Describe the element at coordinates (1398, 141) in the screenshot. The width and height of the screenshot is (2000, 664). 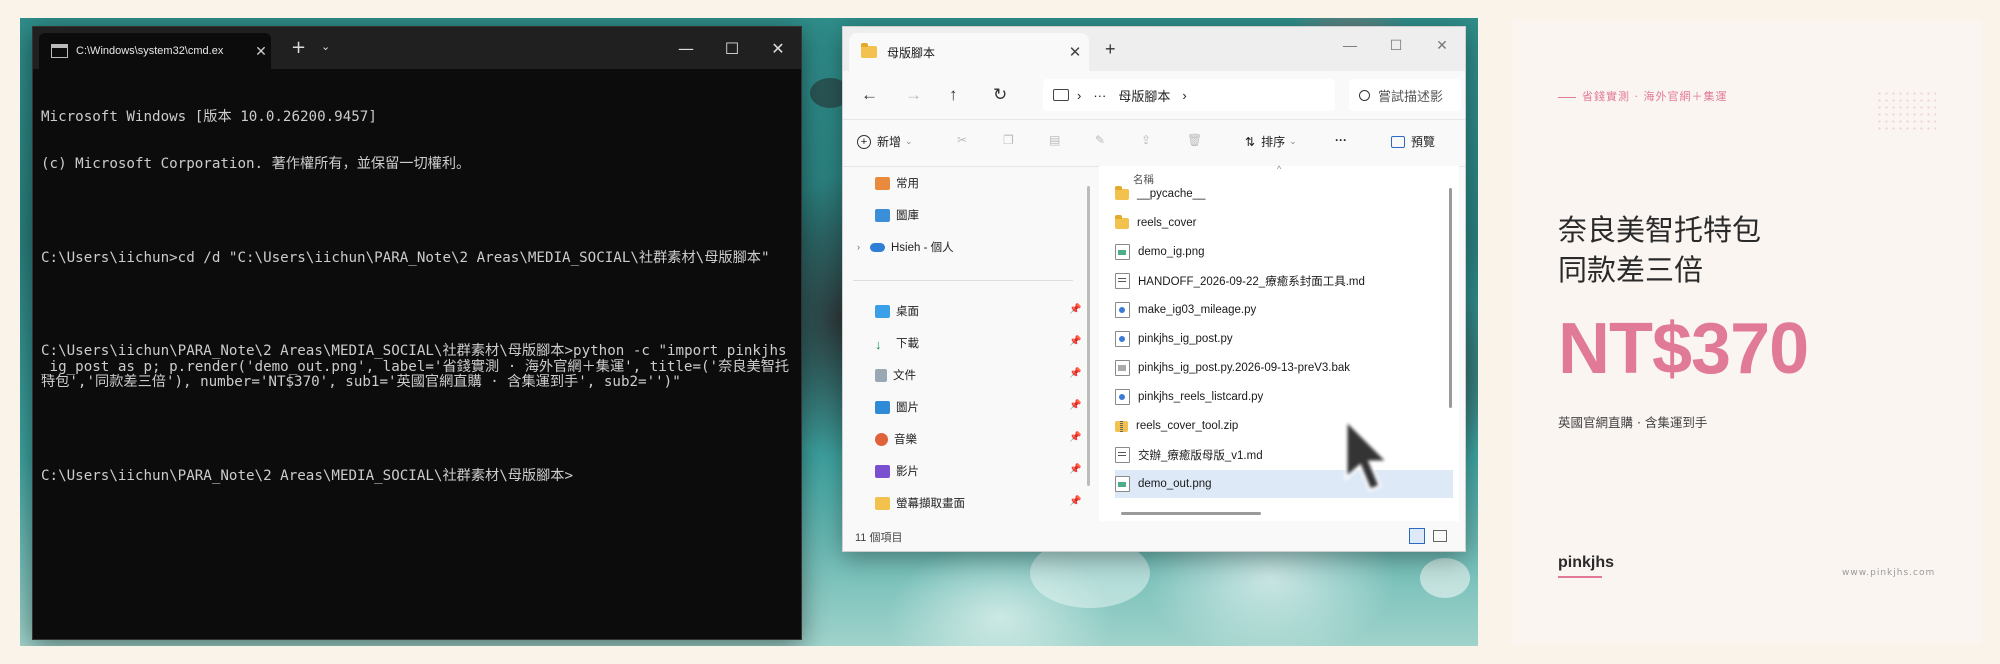
I see `preview-pane-icon` at that location.